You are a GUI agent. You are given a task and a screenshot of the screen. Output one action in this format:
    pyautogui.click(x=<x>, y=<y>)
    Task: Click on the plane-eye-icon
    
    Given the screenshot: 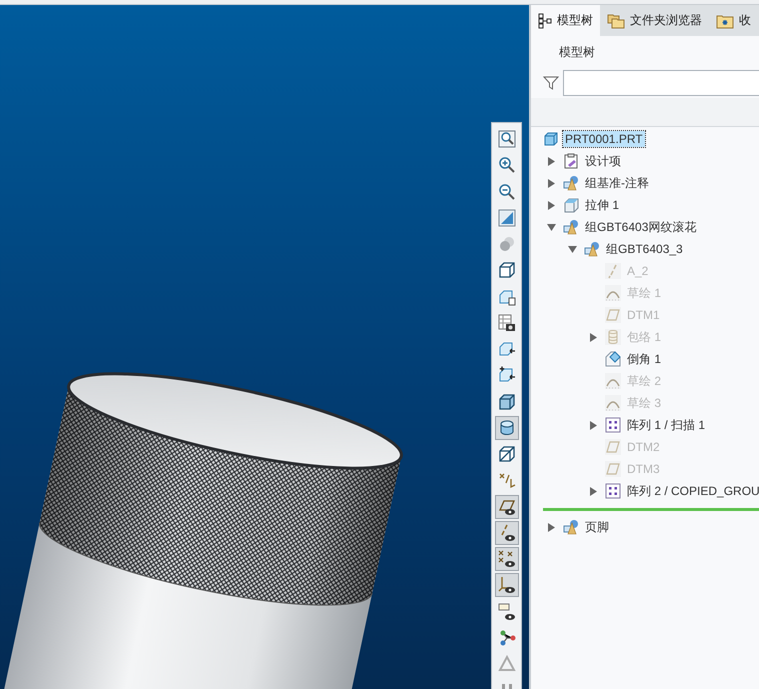 What is the action you would take?
    pyautogui.click(x=507, y=507)
    